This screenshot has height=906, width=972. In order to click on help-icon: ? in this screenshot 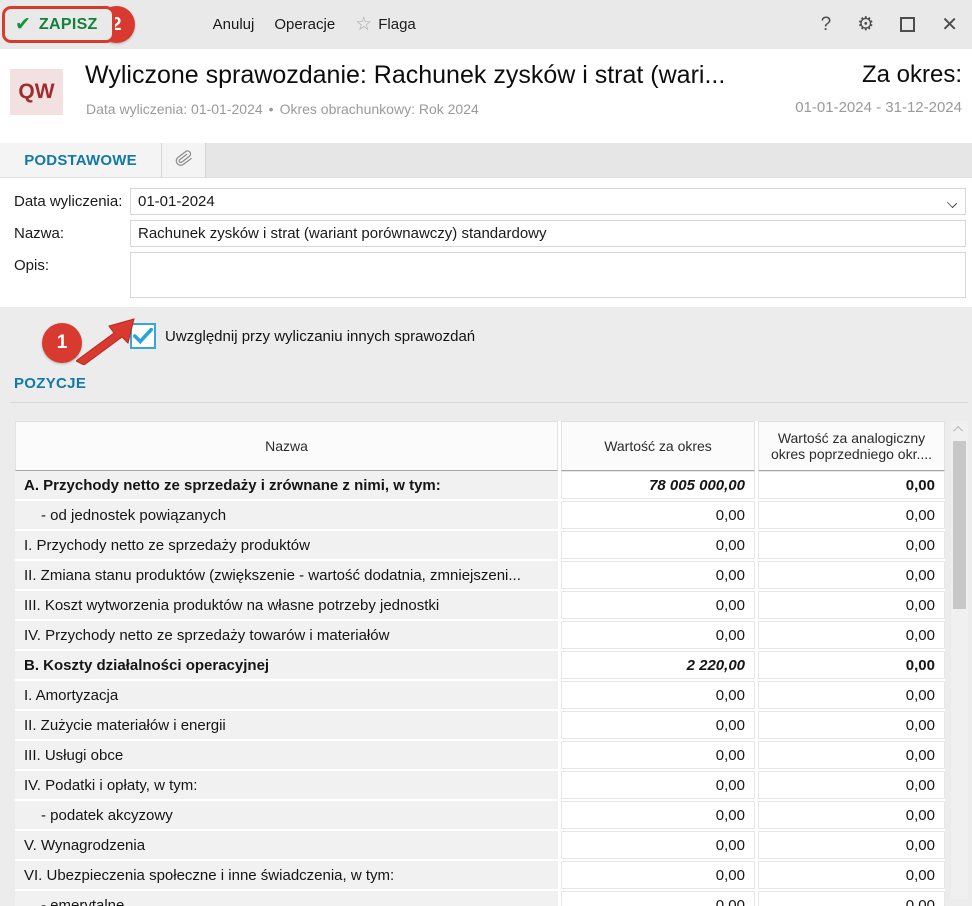, I will do `click(826, 24)`.